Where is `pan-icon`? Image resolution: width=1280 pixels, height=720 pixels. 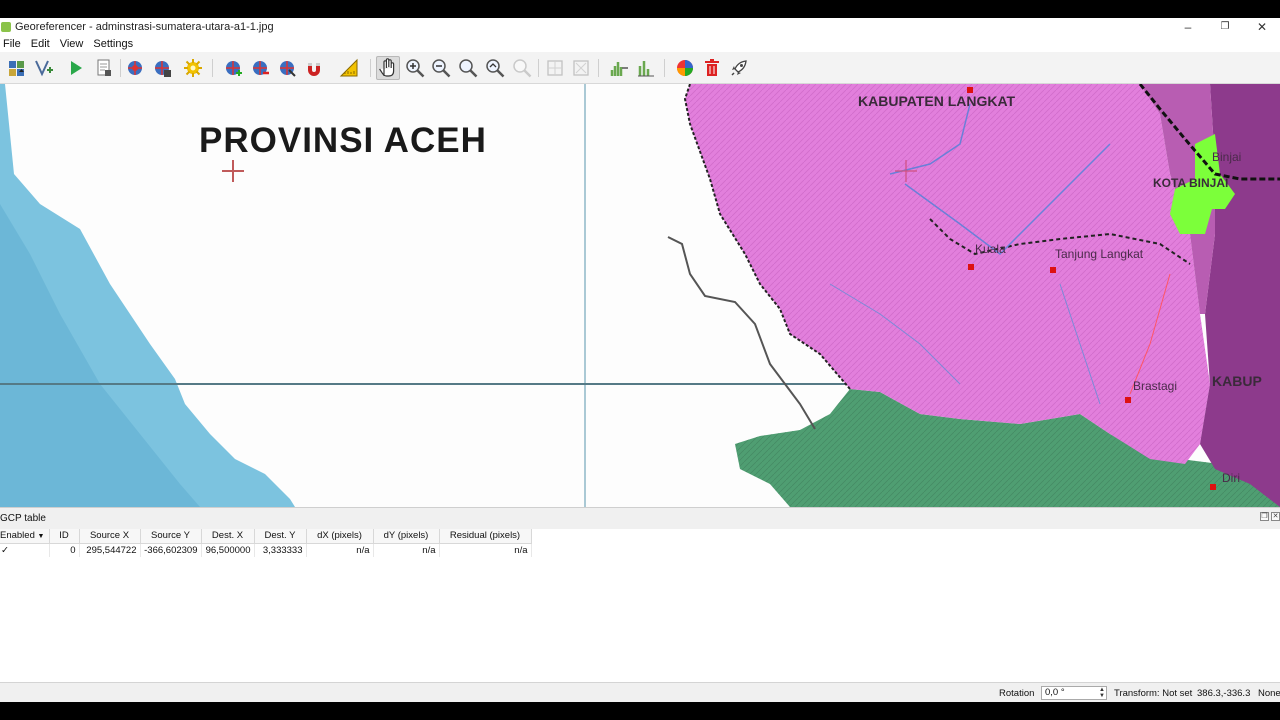
pan-icon is located at coordinates (388, 68).